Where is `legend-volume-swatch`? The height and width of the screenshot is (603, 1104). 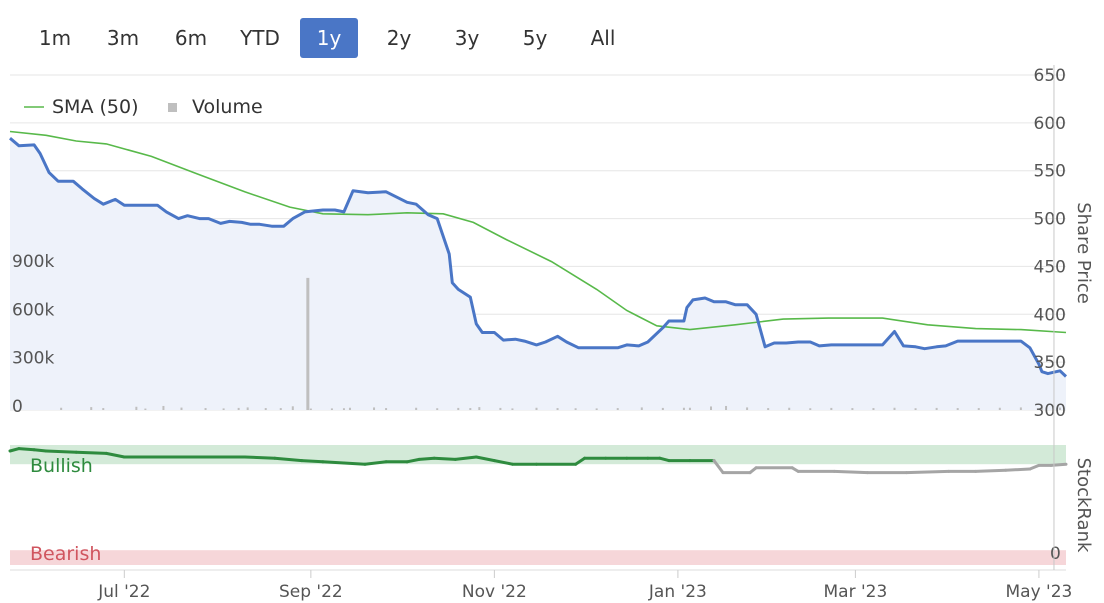
legend-volume-swatch is located at coordinates (172, 107).